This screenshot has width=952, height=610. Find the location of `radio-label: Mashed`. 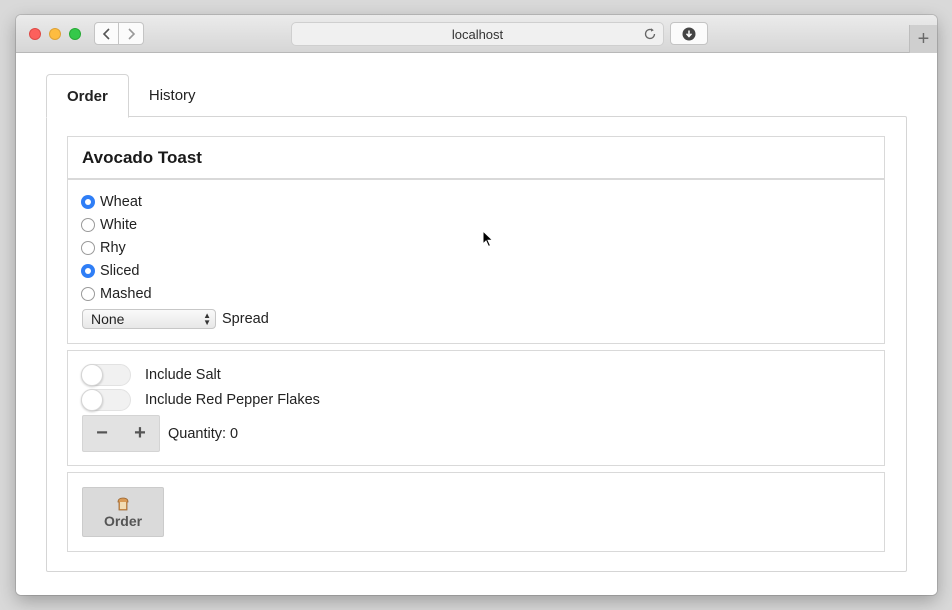

radio-label: Mashed is located at coordinates (126, 294).